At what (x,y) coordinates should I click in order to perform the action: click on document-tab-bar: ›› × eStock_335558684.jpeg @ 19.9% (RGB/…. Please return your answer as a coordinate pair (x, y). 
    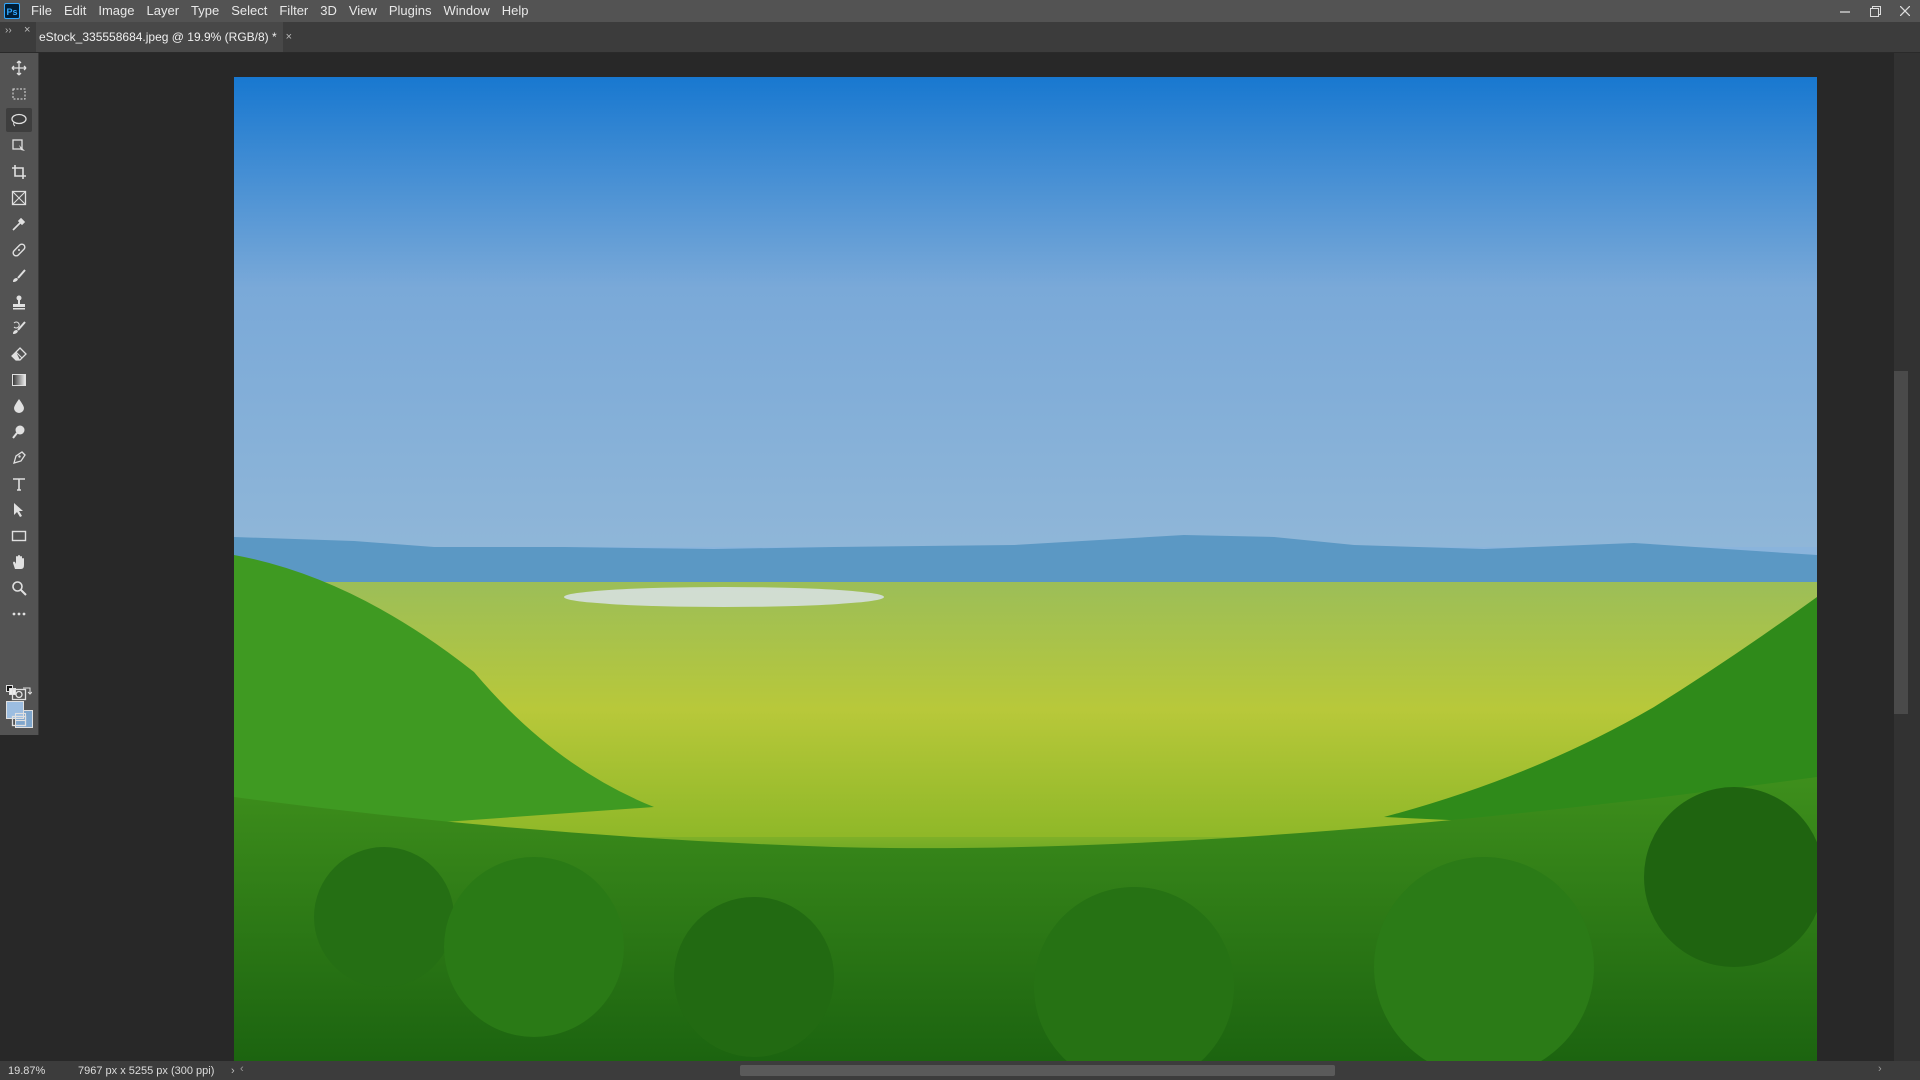
    Looking at the image, I should click on (960, 37).